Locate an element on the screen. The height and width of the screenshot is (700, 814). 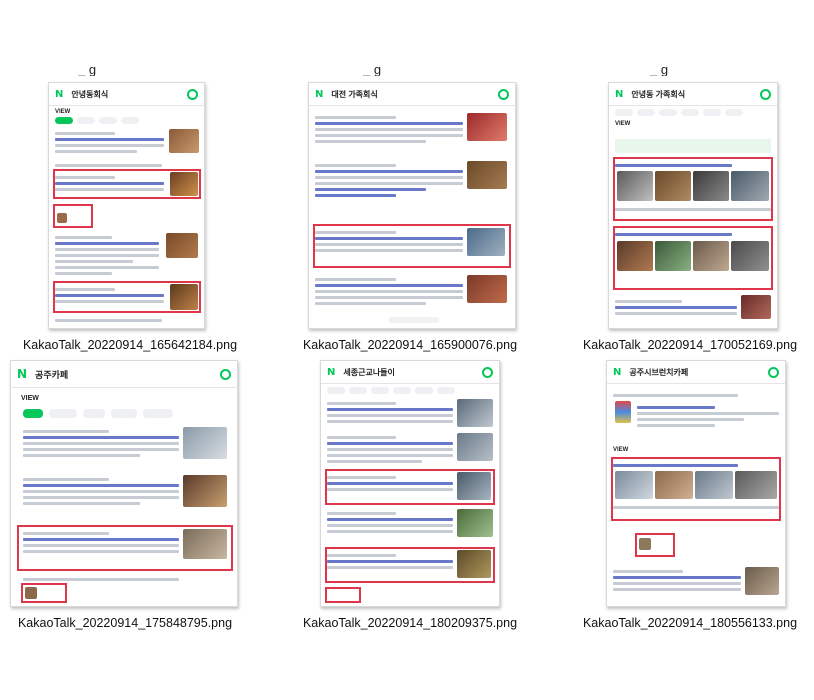
highlight-box is located at coordinates (343, 595).